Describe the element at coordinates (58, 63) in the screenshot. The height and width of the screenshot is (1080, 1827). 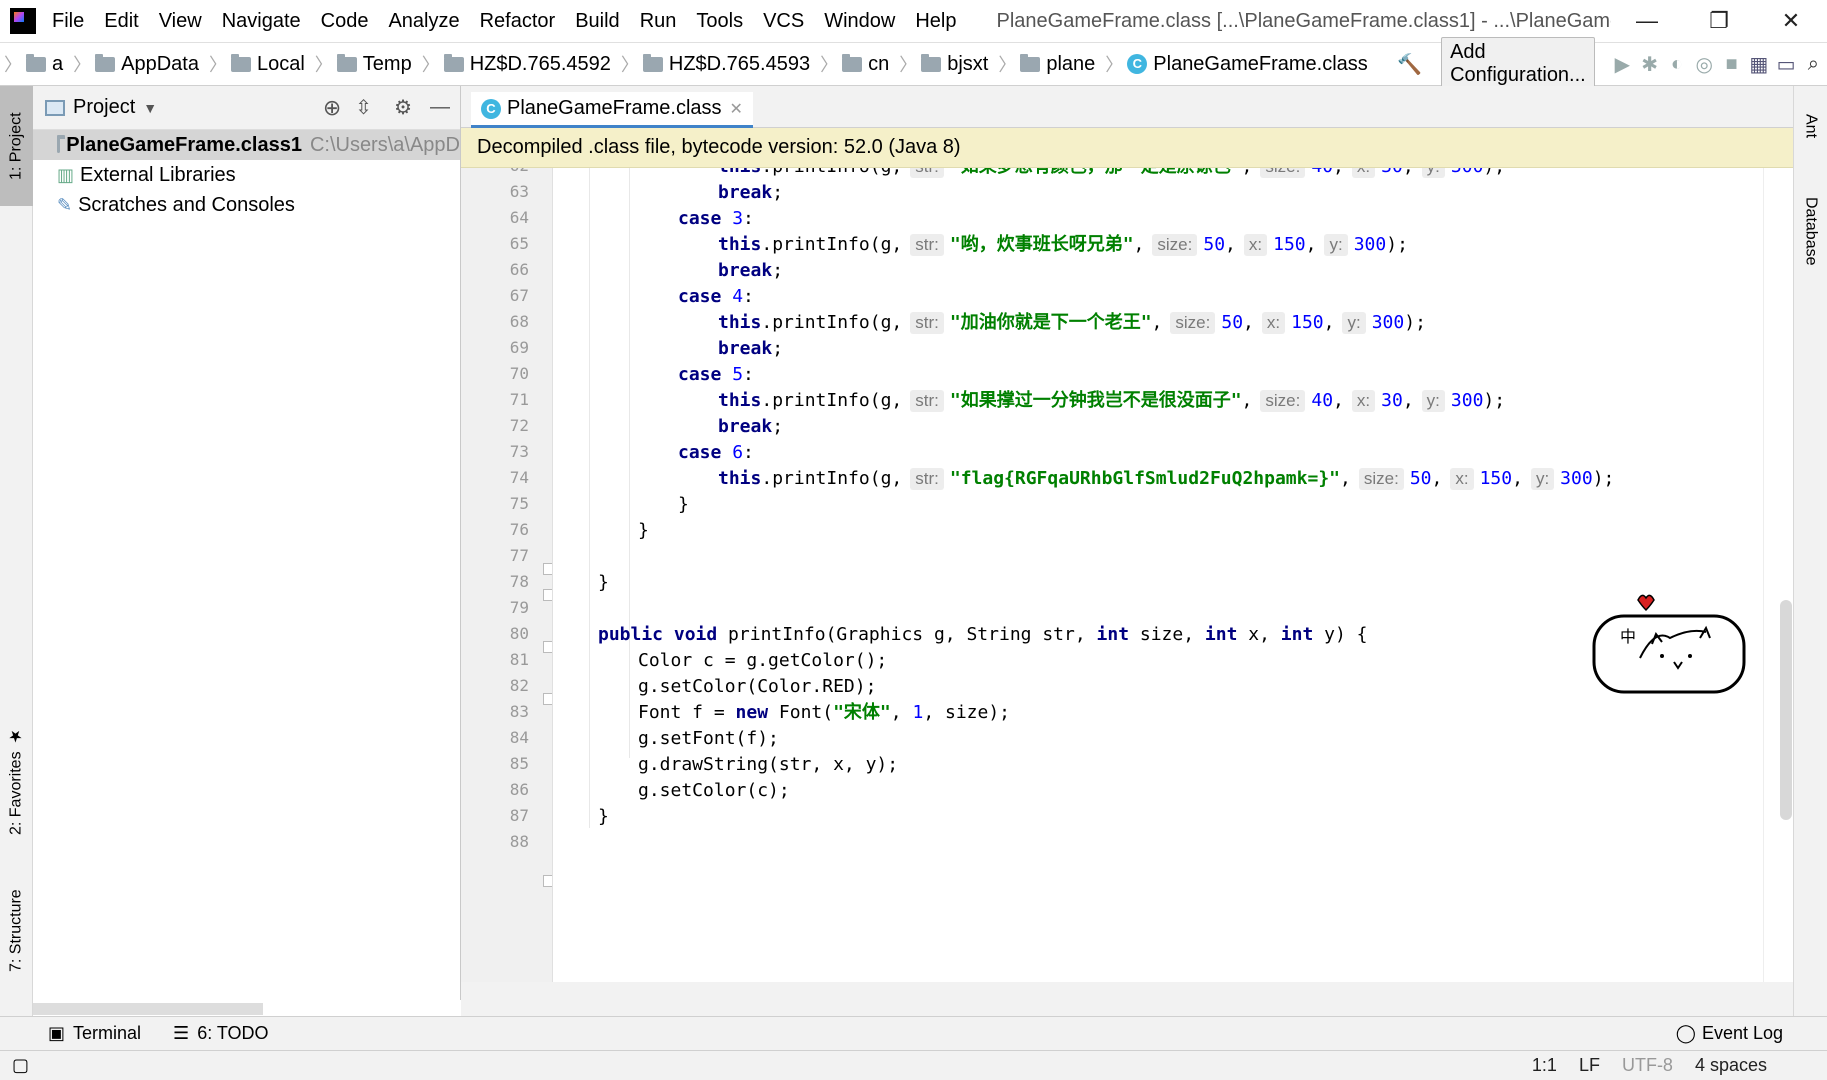
I see `breadcrumb-label: a` at that location.